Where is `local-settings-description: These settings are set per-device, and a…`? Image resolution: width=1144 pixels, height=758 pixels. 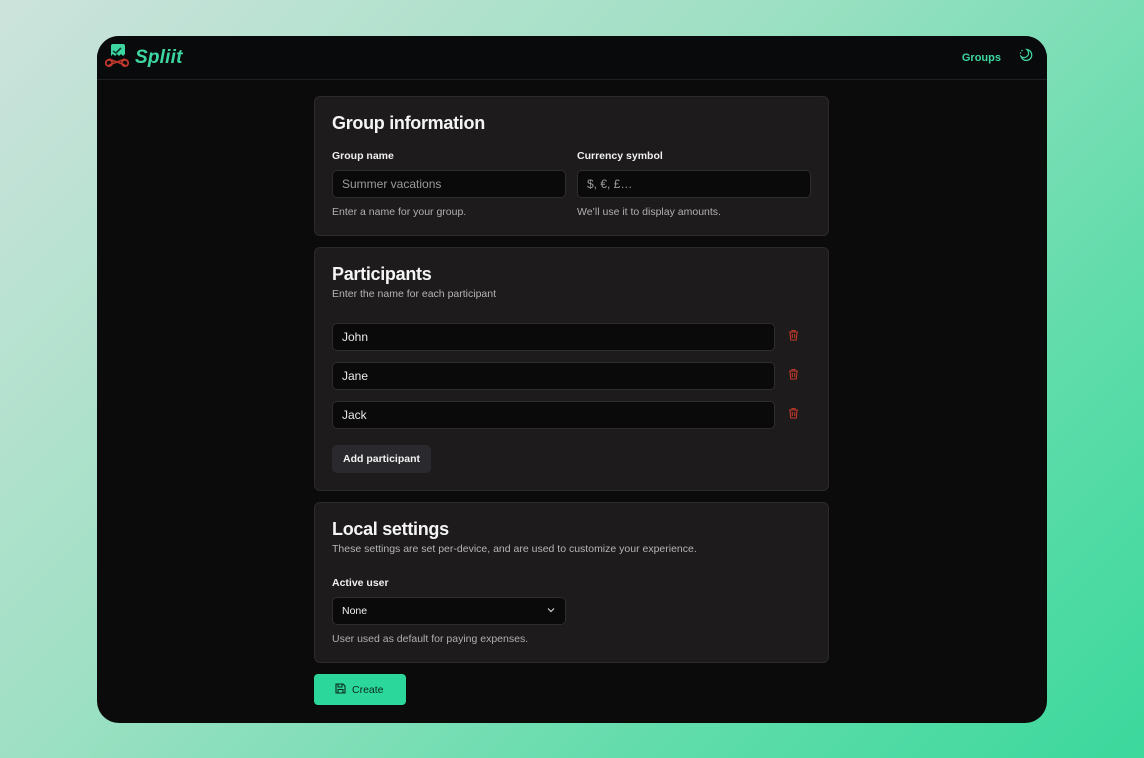 local-settings-description: These settings are set per-device, and a… is located at coordinates (514, 549).